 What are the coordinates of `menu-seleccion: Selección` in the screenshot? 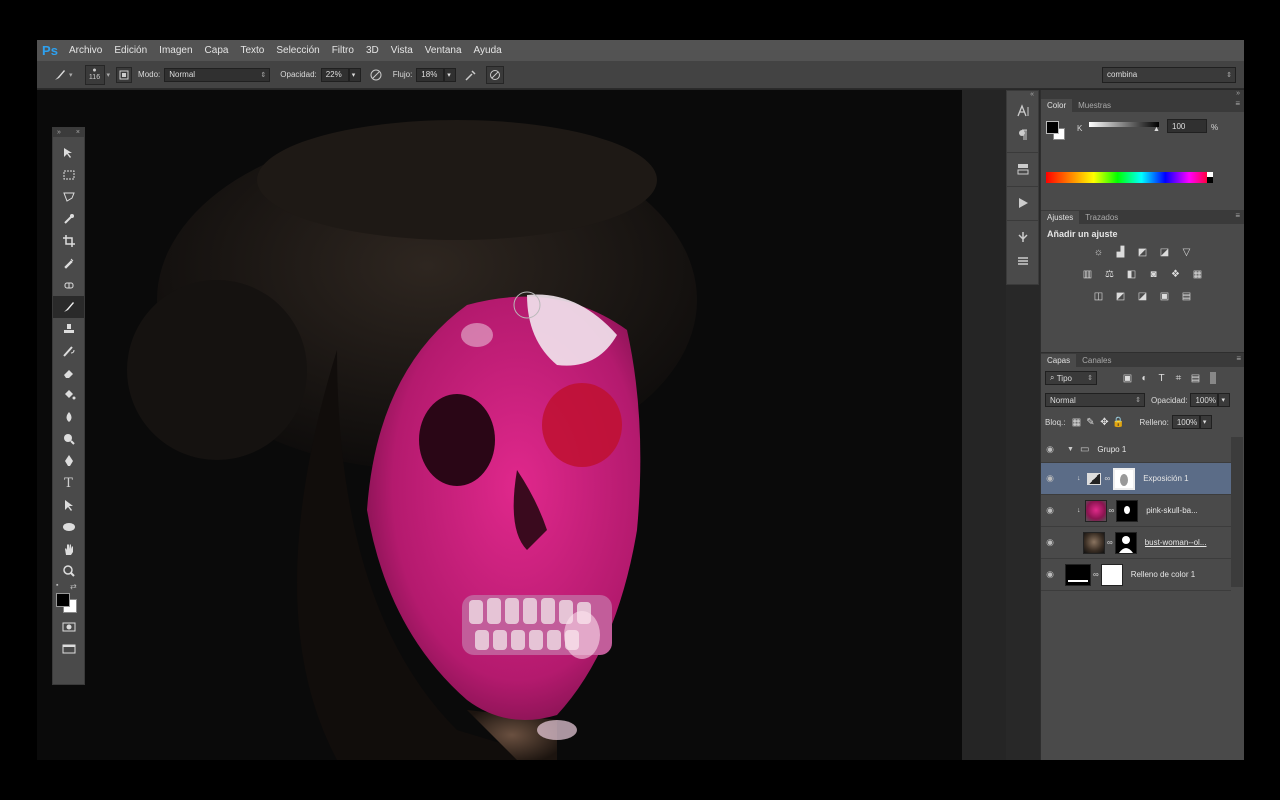 It's located at (297, 50).